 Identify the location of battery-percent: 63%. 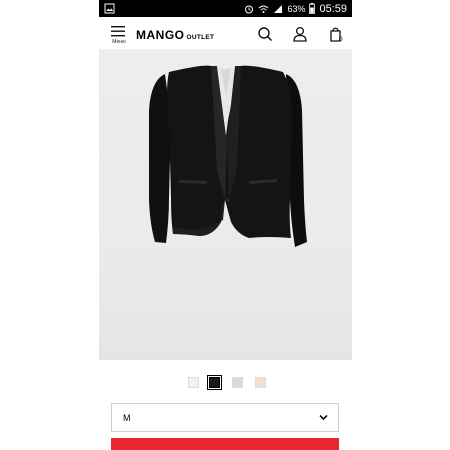
(296, 8).